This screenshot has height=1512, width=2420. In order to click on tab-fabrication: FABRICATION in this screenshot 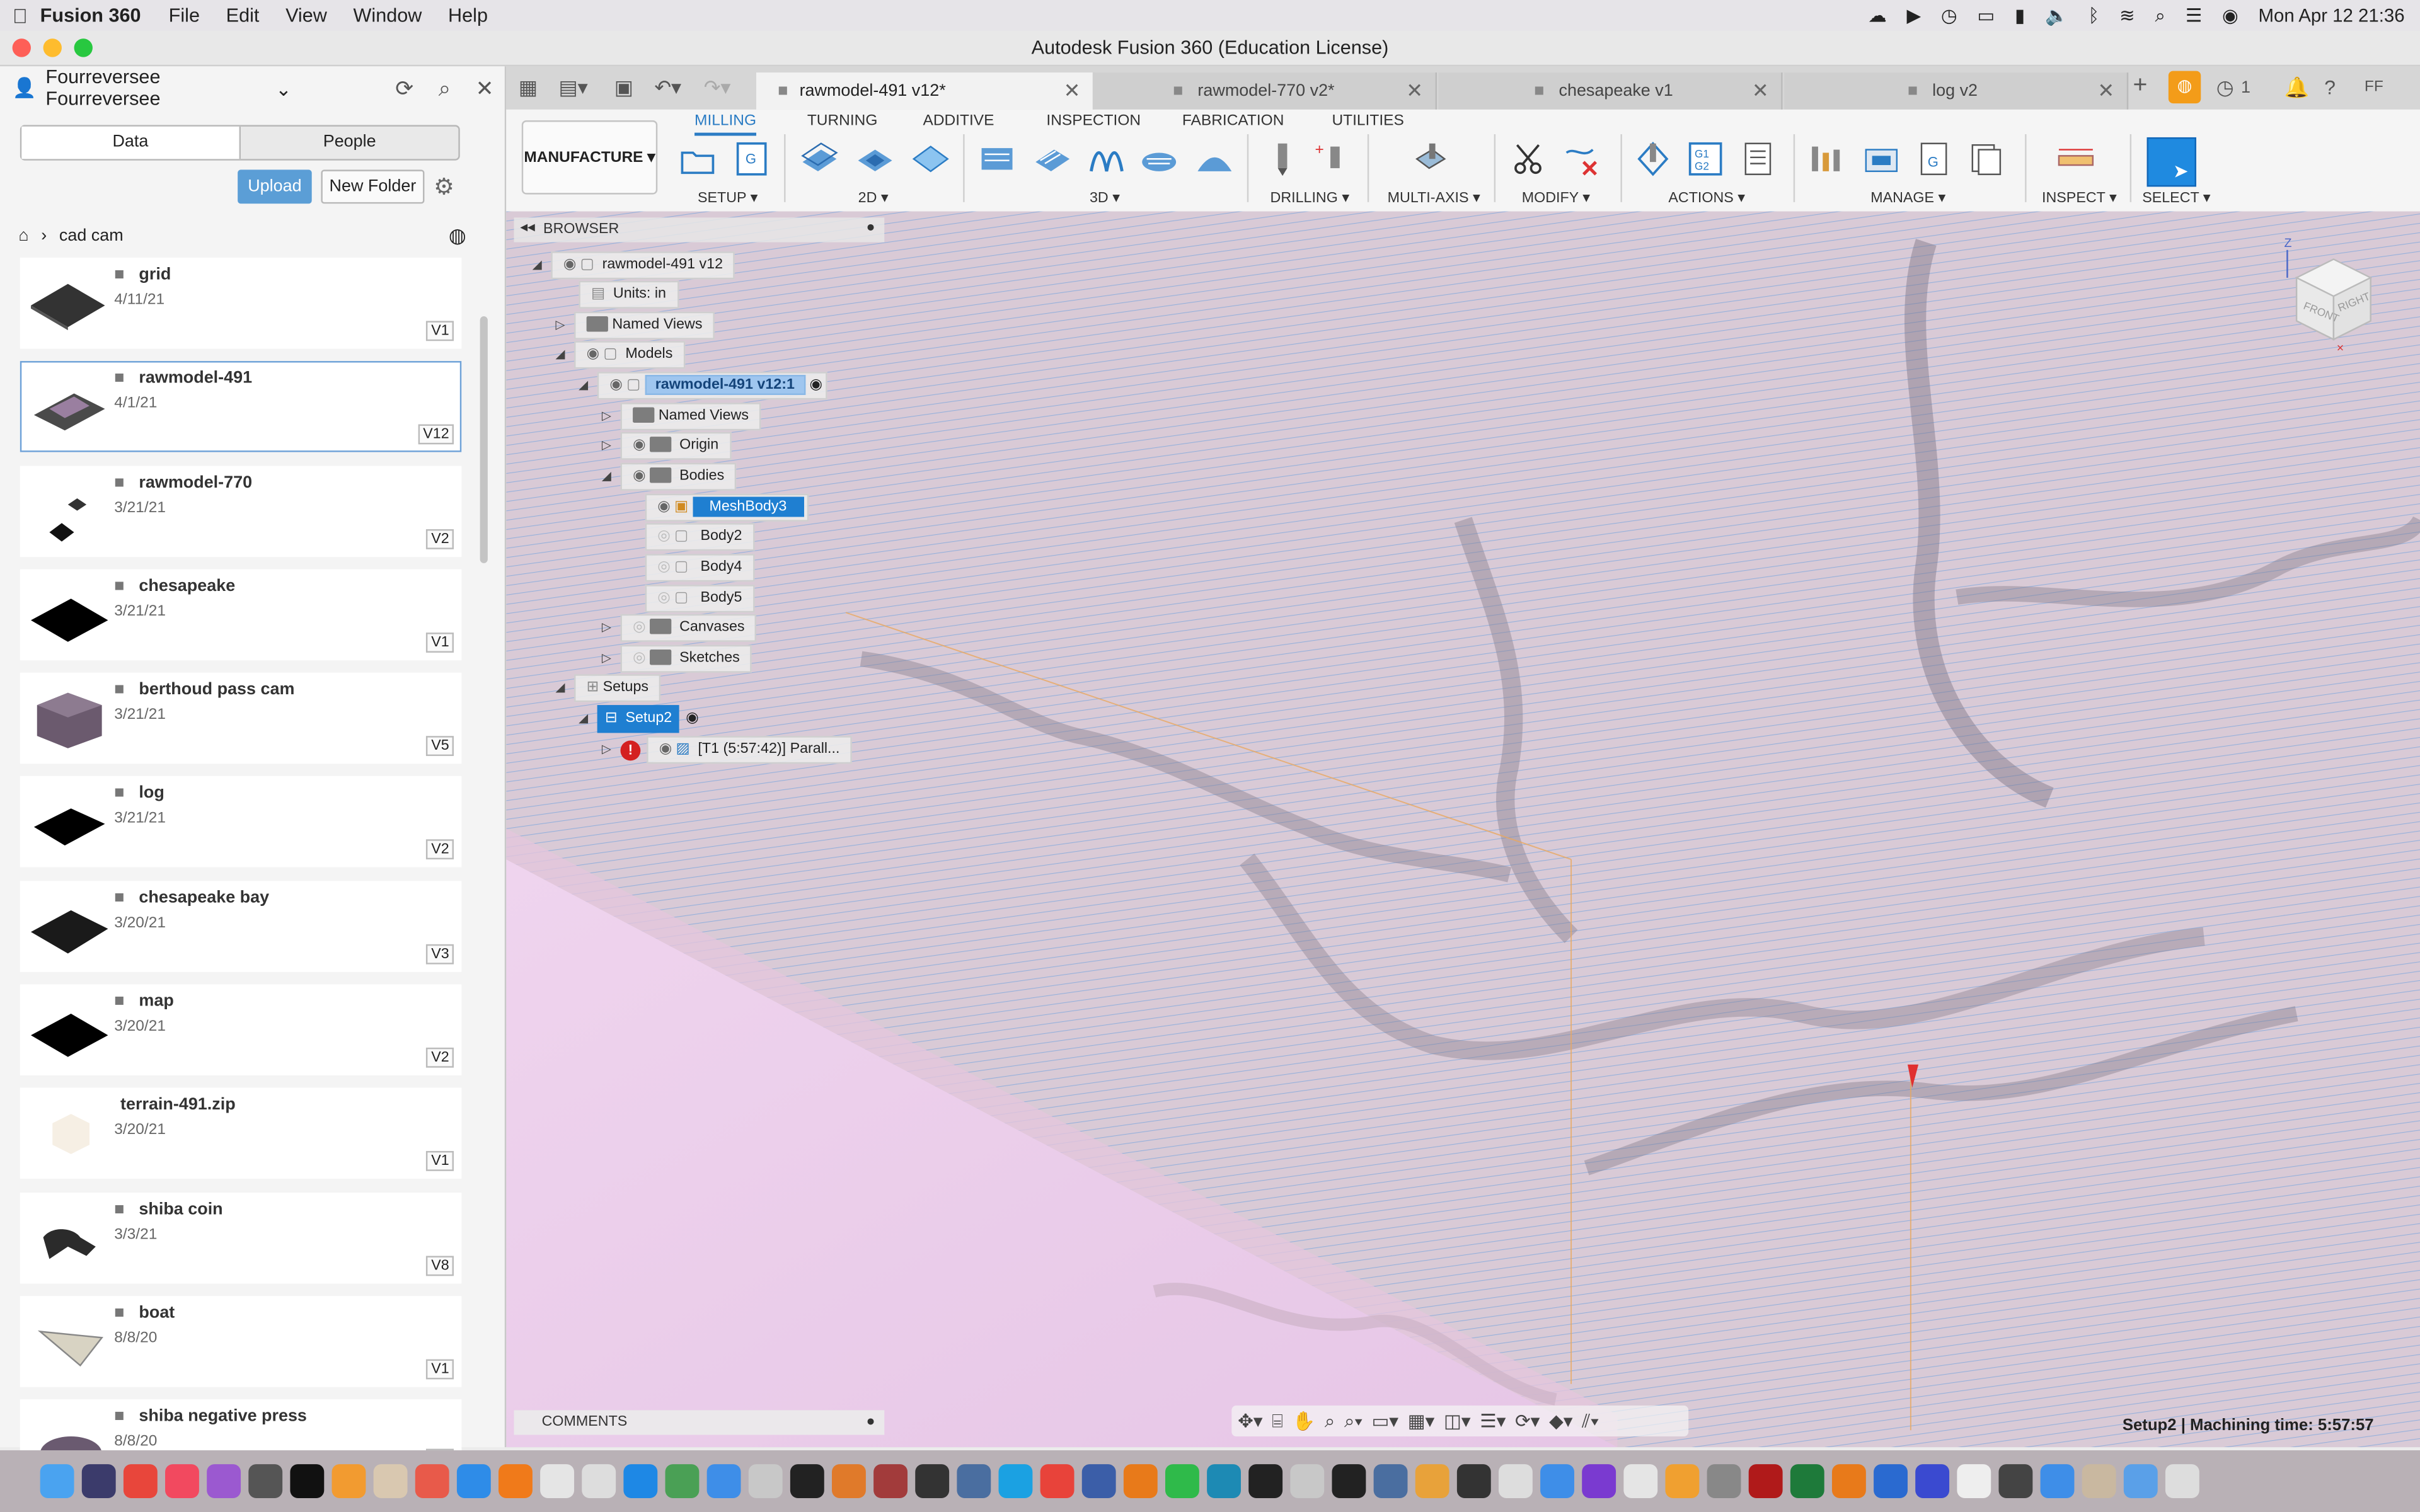, I will do `click(1233, 121)`.